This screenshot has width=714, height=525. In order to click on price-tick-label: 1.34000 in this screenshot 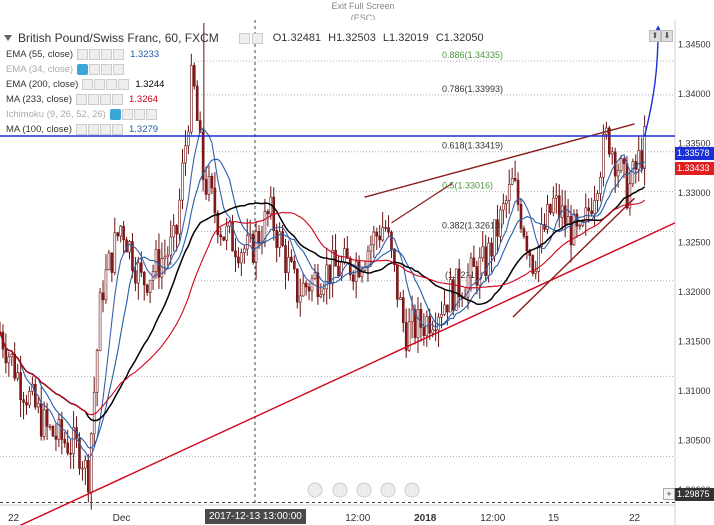, I will do `click(694, 94)`.